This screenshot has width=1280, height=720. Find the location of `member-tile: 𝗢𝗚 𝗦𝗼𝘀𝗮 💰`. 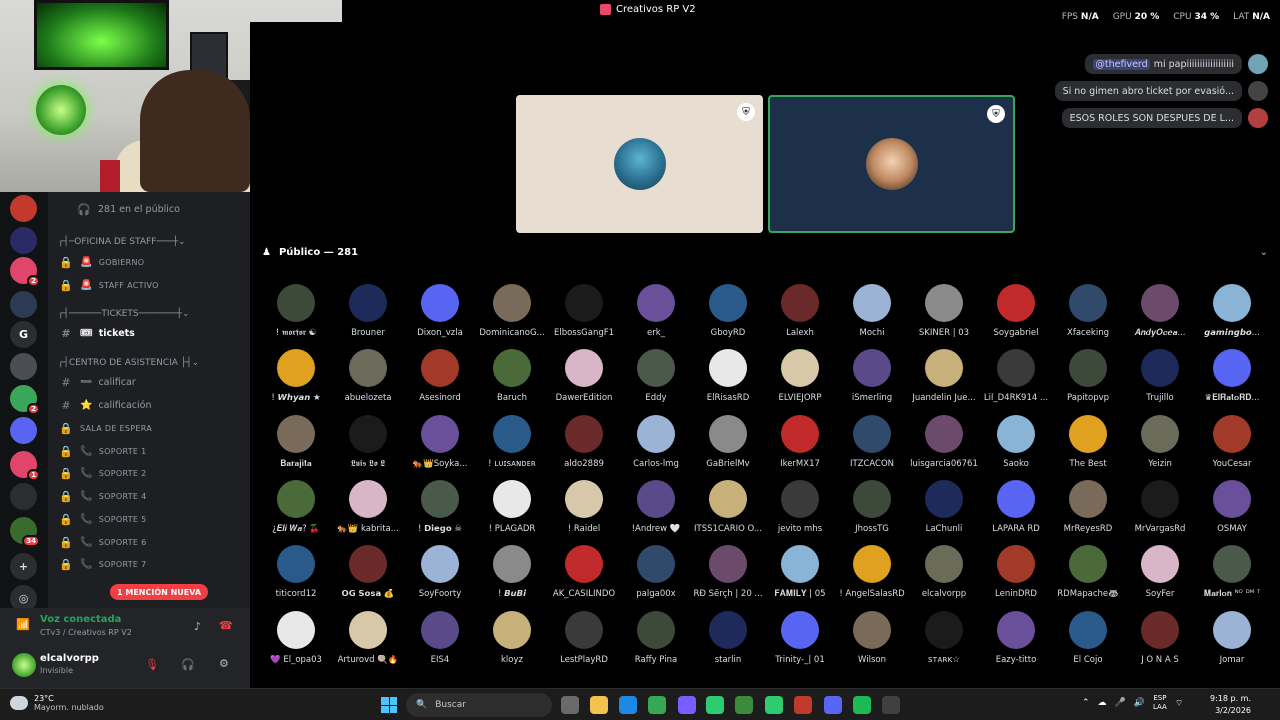

member-tile: 𝗢𝗚 𝗦𝗼𝘀𝗮 💰 is located at coordinates (368, 576).